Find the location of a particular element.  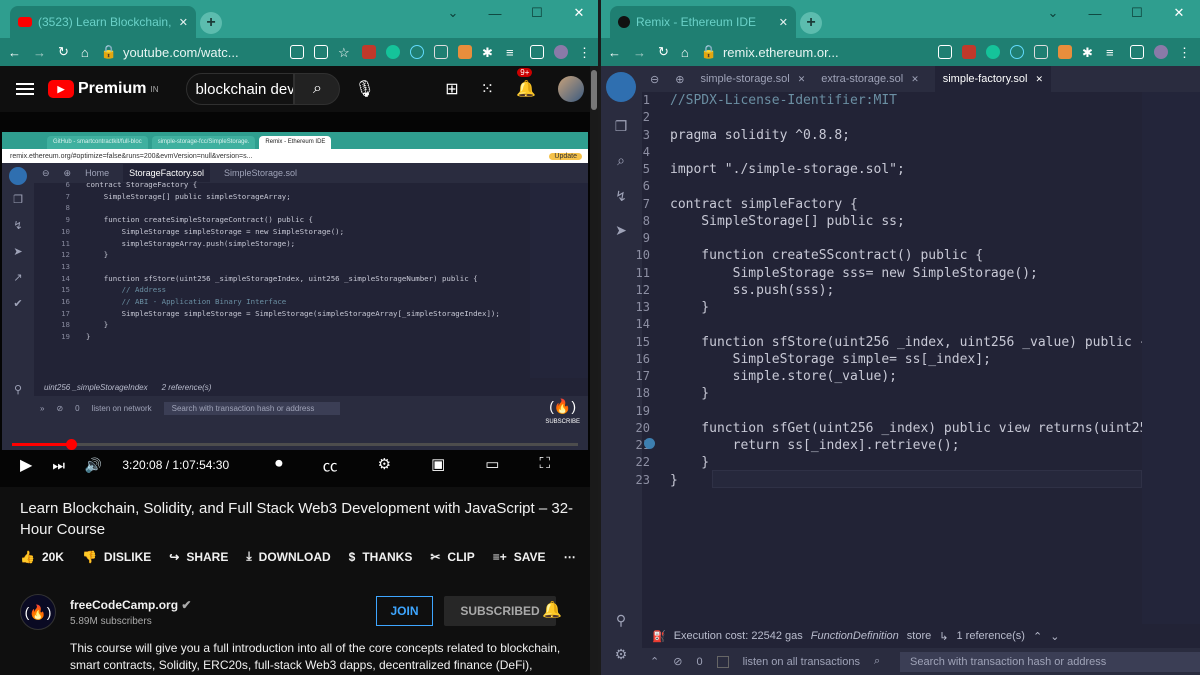

zoom-out-icon: ⊖ is located at coordinates (654, 79).